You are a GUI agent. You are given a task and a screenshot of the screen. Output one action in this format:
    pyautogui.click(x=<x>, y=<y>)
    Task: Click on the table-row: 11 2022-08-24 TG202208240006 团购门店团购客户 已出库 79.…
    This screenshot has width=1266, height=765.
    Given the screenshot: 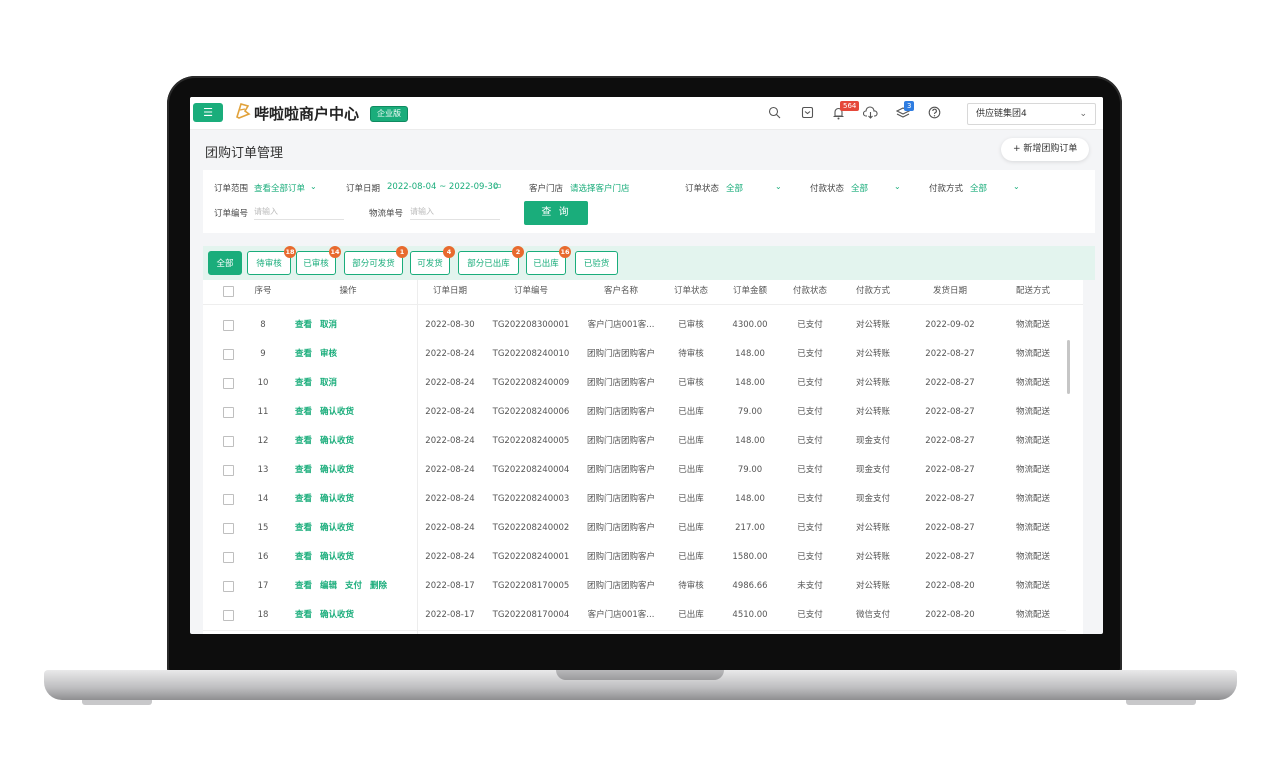 What is the action you would take?
    pyautogui.click(x=634, y=413)
    